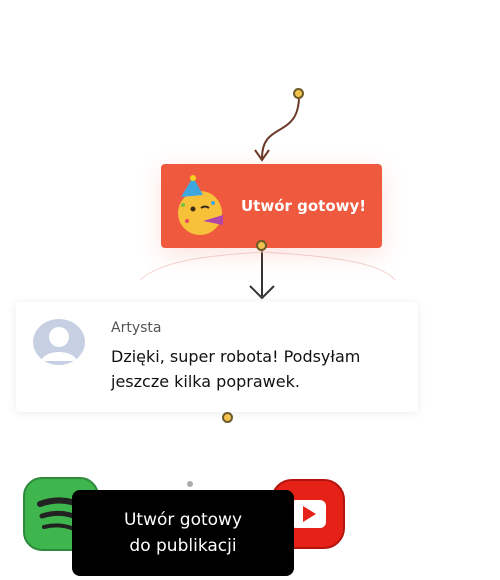 The width and height of the screenshot is (500, 580). Describe the element at coordinates (183, 520) in the screenshot. I see `publish-line-1: Utwór gotowy` at that location.